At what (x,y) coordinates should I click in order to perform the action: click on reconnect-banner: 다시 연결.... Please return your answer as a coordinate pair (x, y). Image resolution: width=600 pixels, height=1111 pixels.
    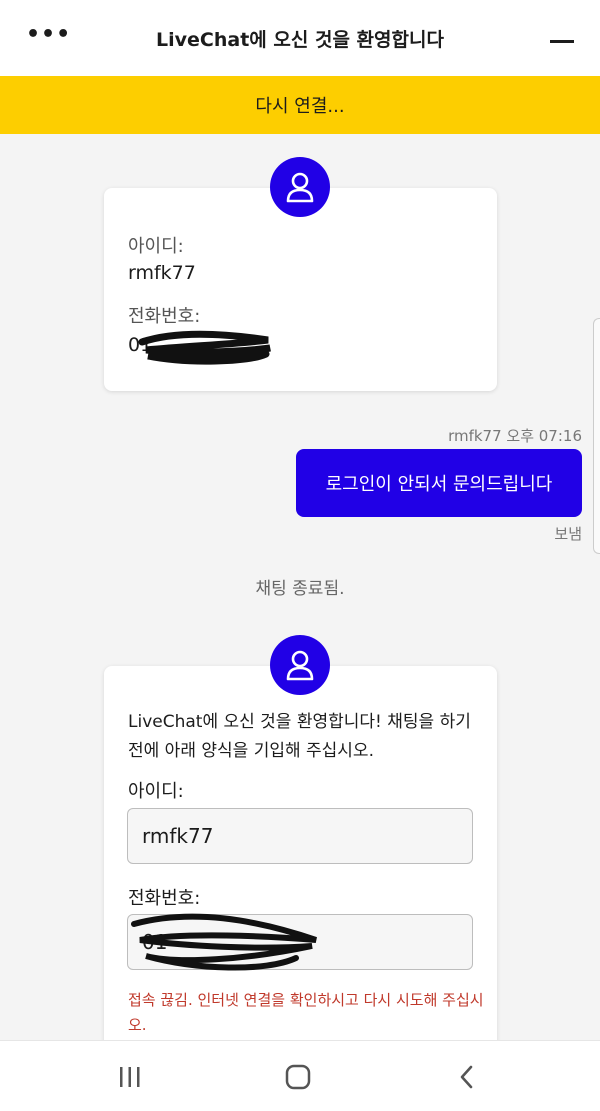
    Looking at the image, I should click on (300, 105).